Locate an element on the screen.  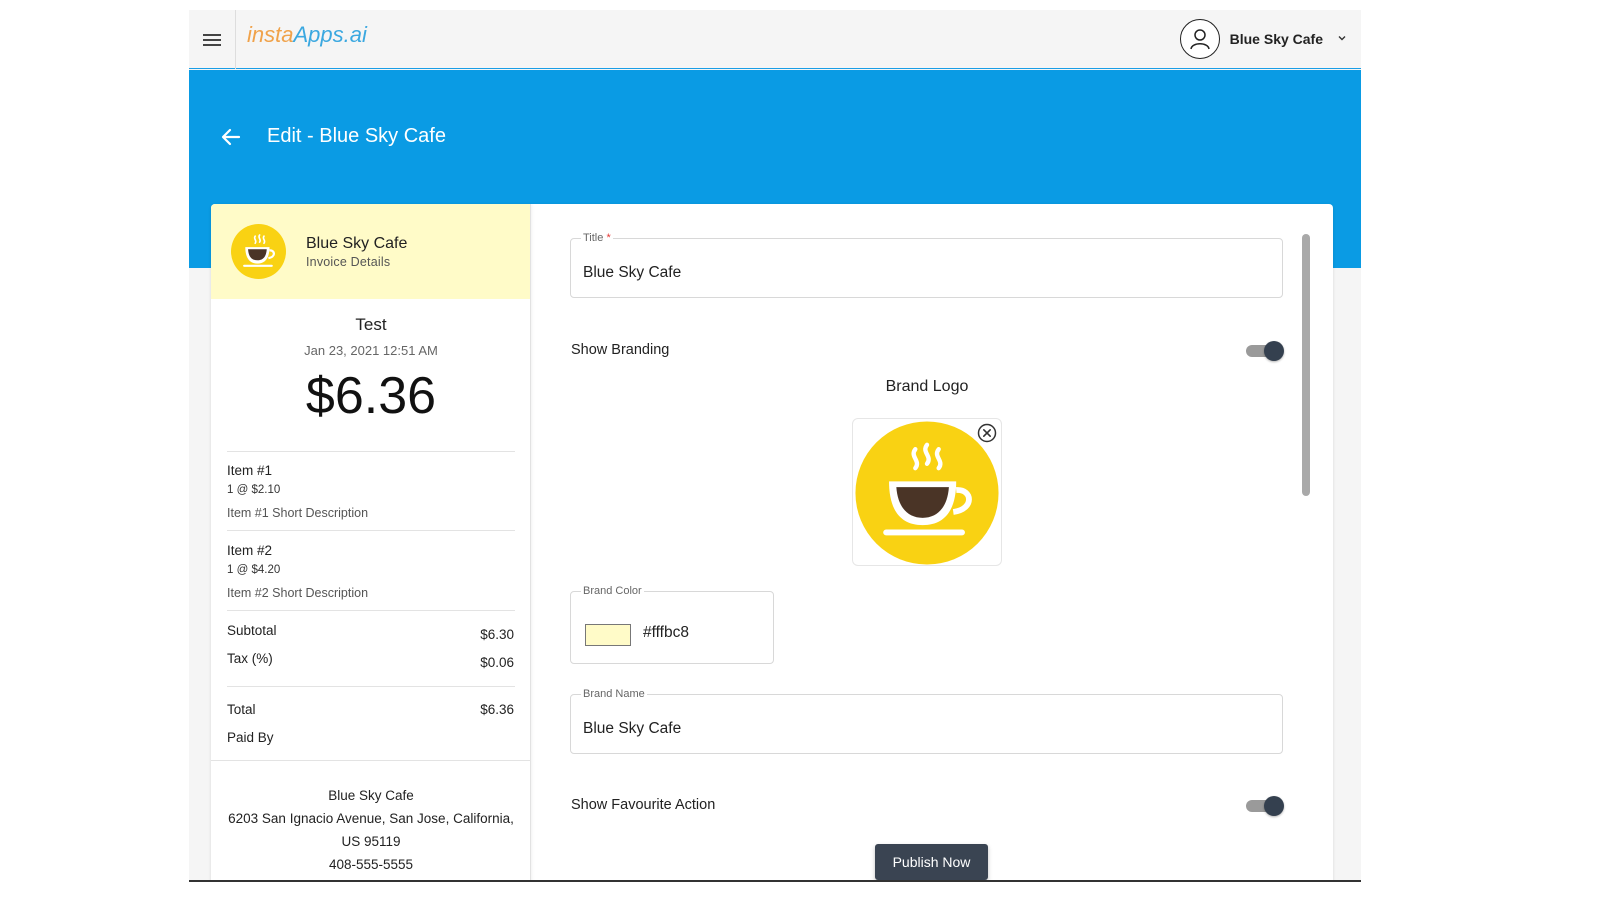
back-button is located at coordinates (231, 137).